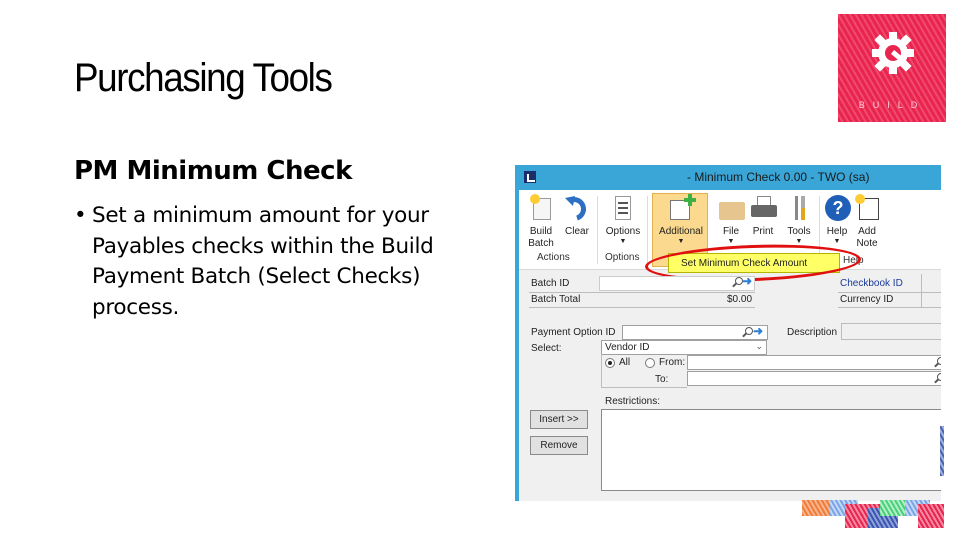 This screenshot has width=960, height=540. What do you see at coordinates (867, 299) in the screenshot?
I see `currency-id-label: Currency ID` at bounding box center [867, 299].